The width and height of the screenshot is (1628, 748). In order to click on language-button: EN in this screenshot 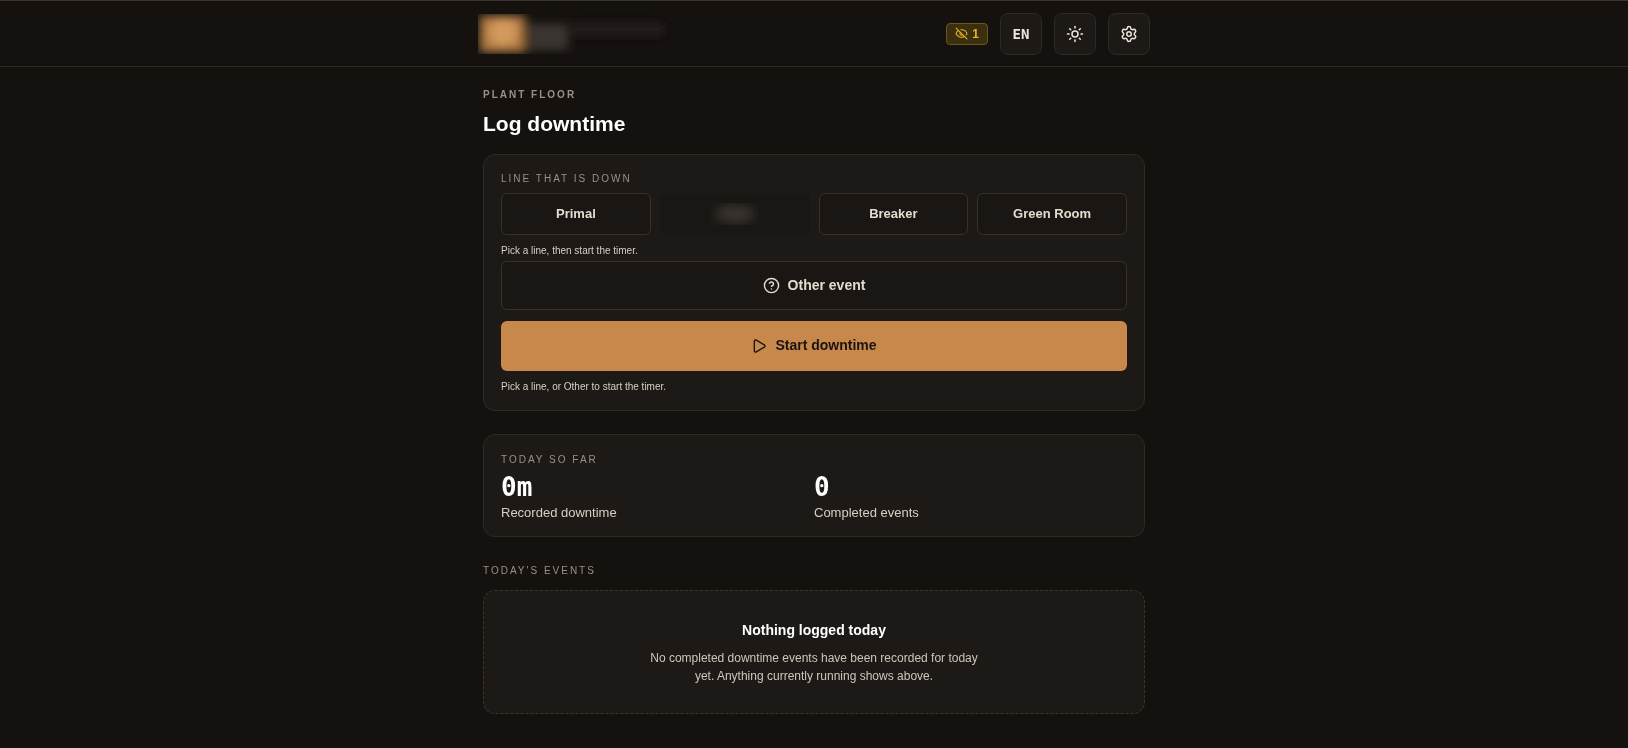, I will do `click(1021, 33)`.